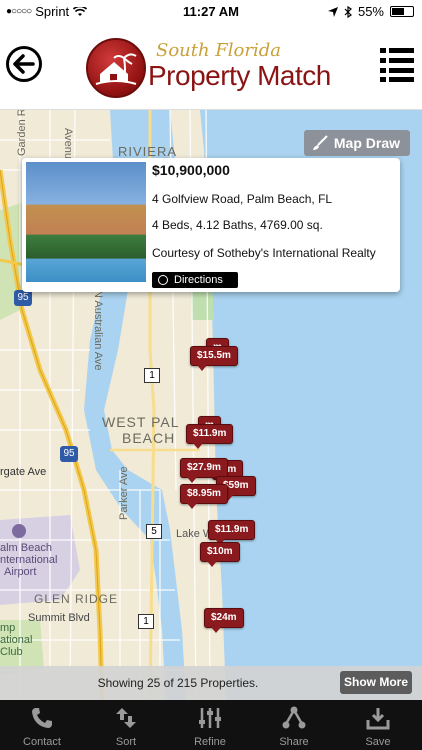 Image resolution: width=422 pixels, height=750 pixels. Describe the element at coordinates (59, 618) in the screenshot. I see `map-label-summit-blvd: Summit Blvd` at that location.